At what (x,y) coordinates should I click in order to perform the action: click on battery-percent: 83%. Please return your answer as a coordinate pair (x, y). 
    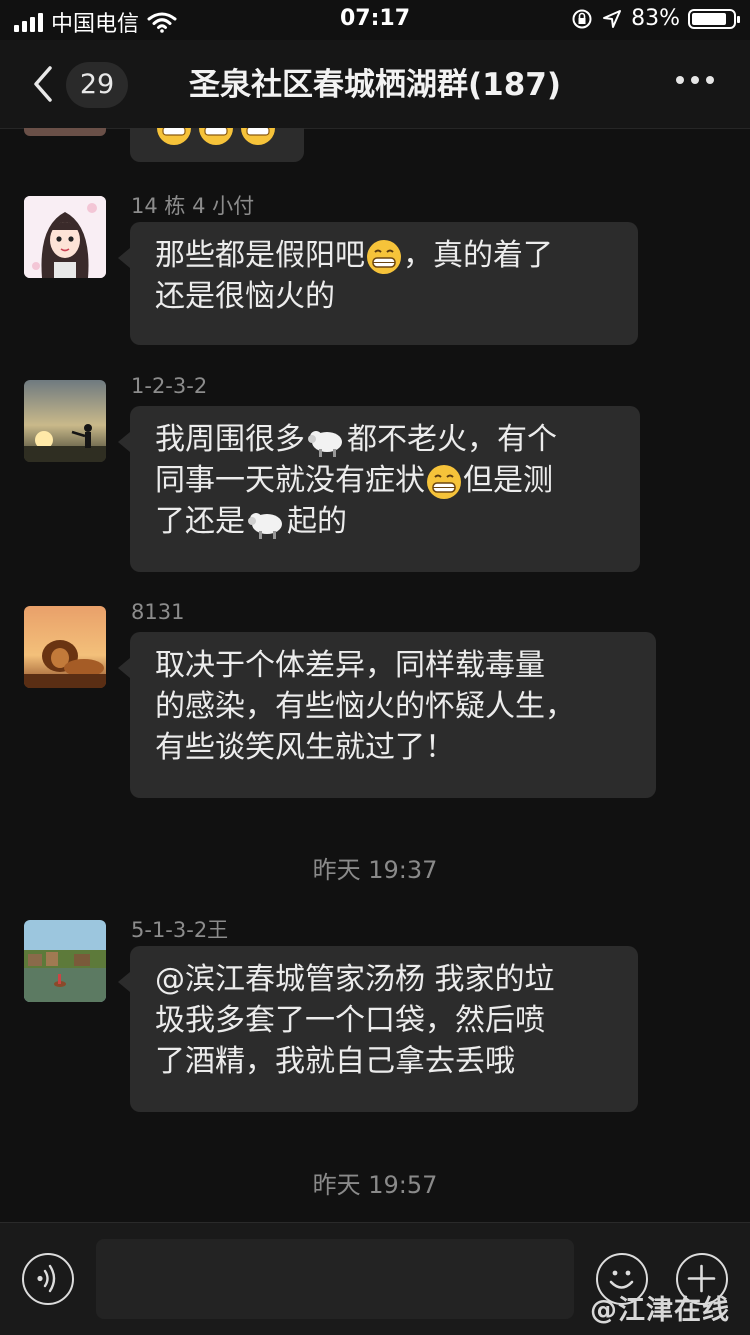
    Looking at the image, I should click on (655, 18).